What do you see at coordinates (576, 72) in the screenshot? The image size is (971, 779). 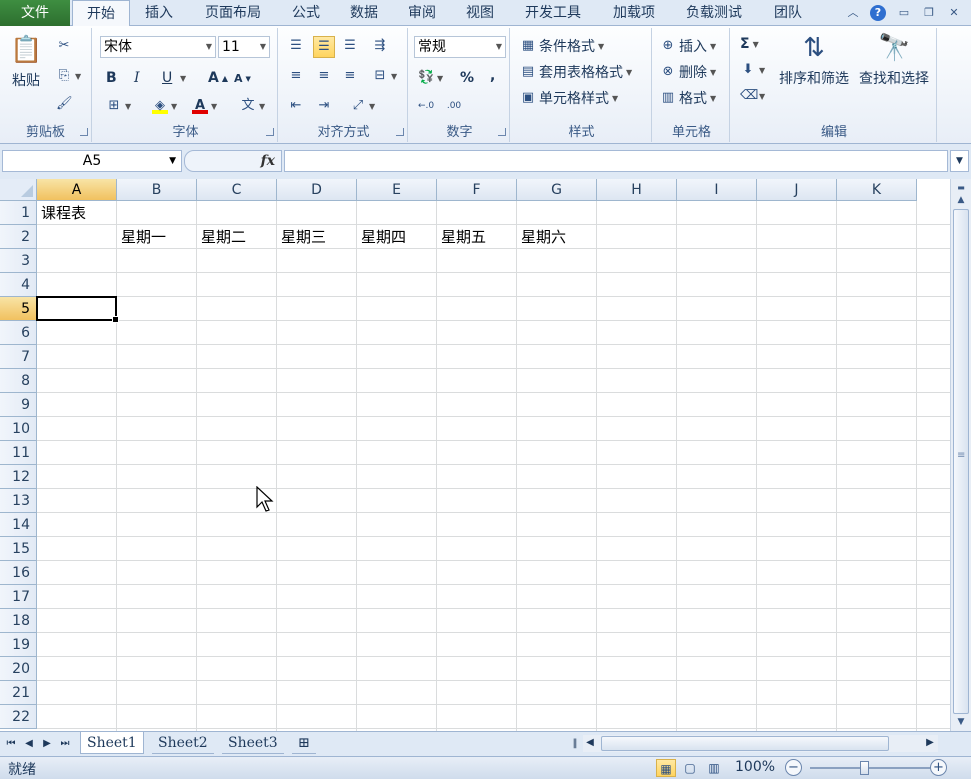 I see `format-as-table-button: ▤ 套用表格格式 ▼` at bounding box center [576, 72].